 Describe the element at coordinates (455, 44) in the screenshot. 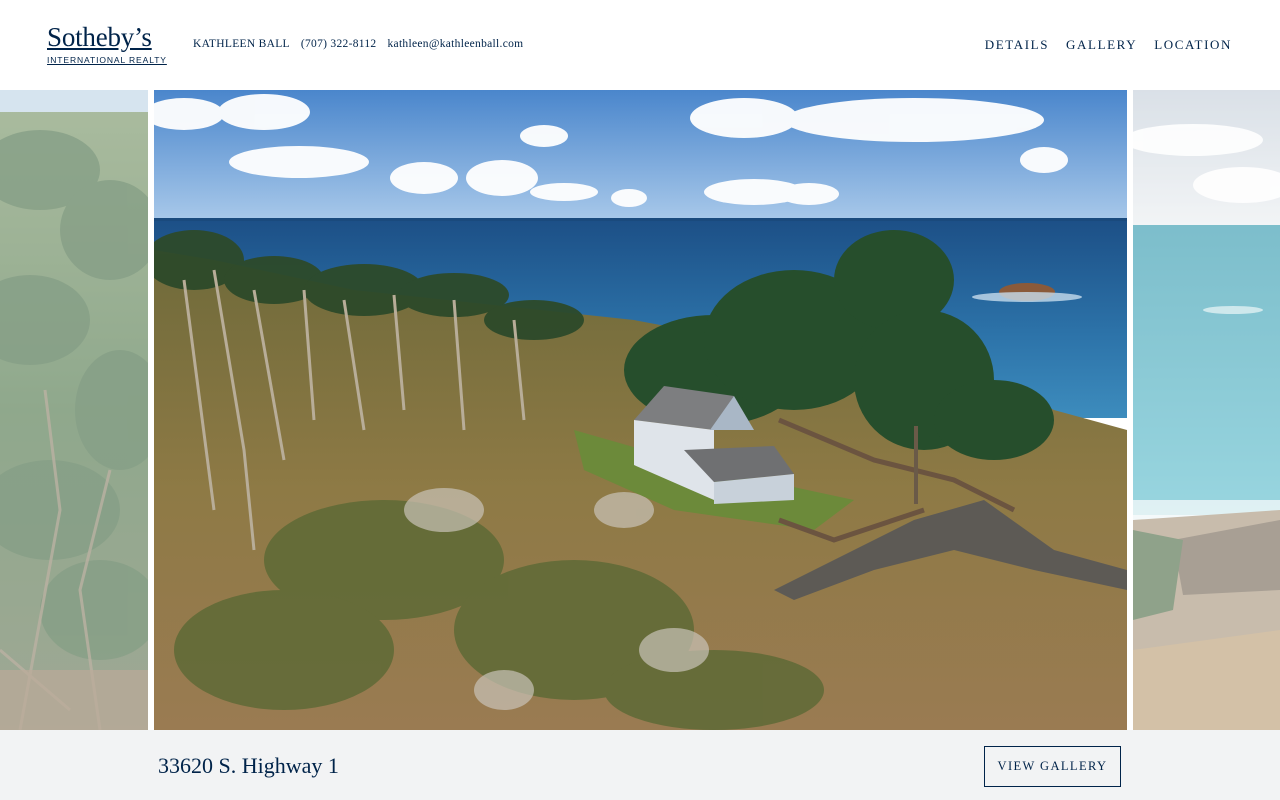

I see `agent-email-link: kathleen@kathleenball.com` at that location.